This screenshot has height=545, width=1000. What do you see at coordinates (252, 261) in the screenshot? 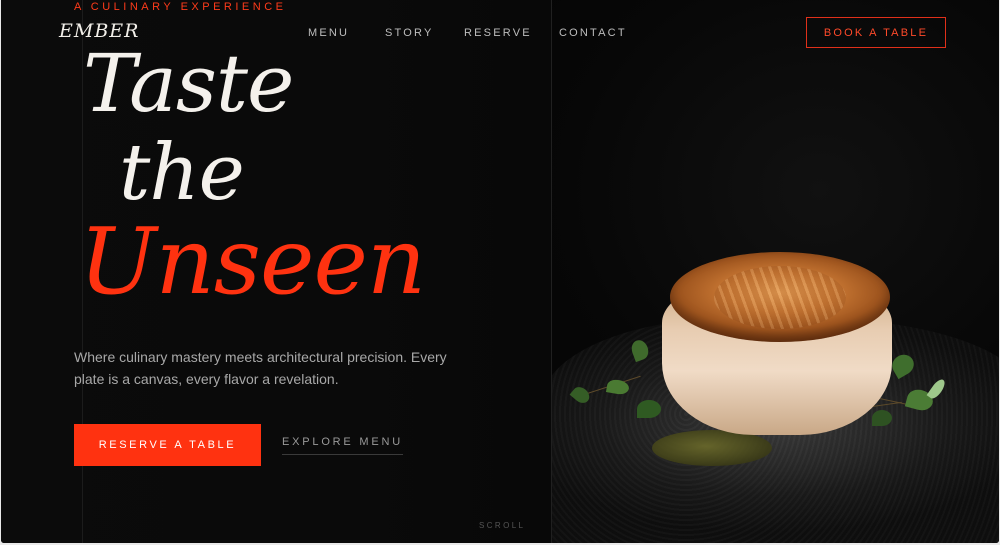
I see `headline-line-3: Unseen` at bounding box center [252, 261].